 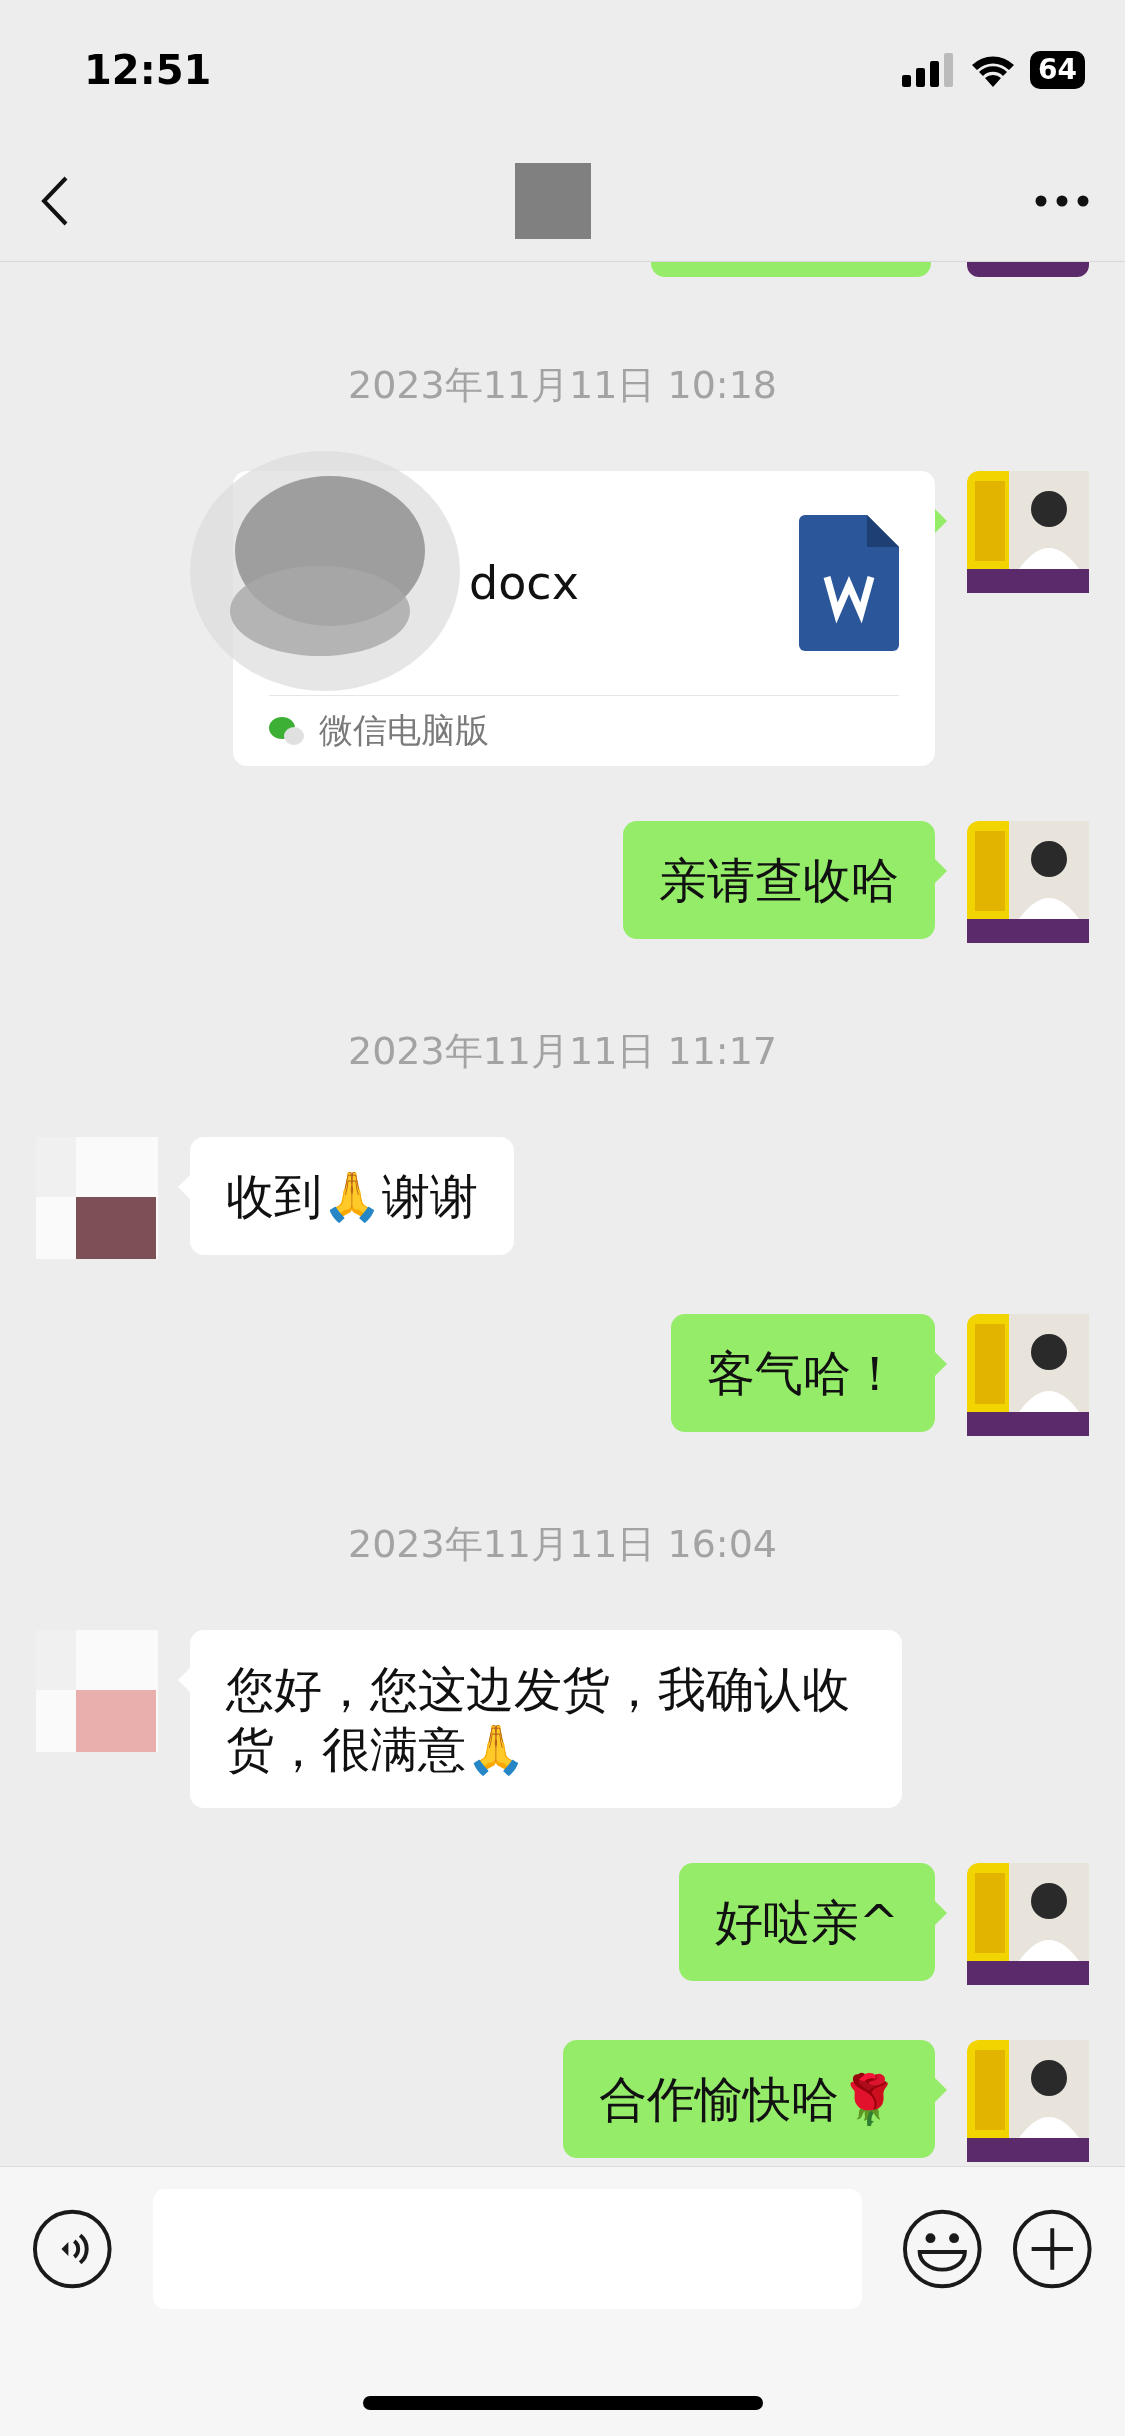 I want to click on emoji-icon, so click(x=942, y=2249).